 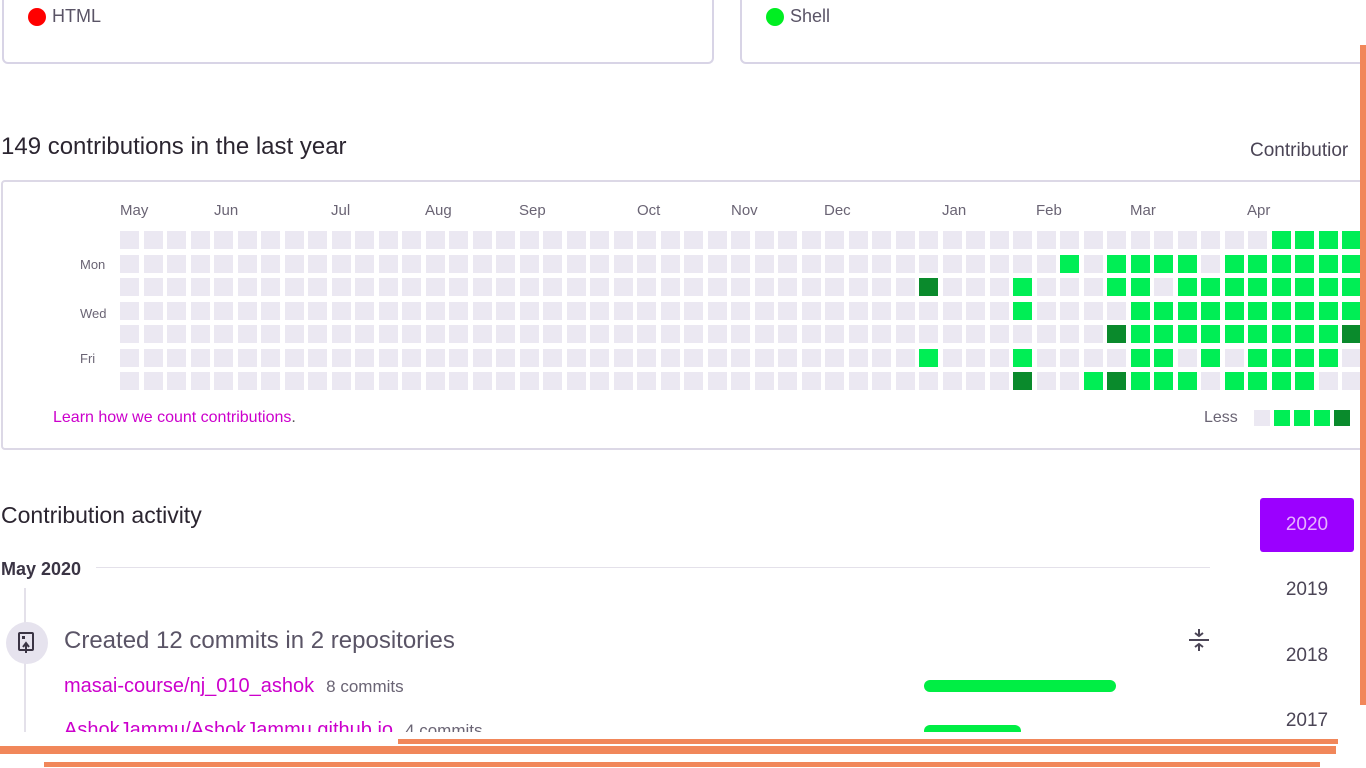 I want to click on commit-event-title: Created 12 commits in 2 repositories, so click(x=259, y=641).